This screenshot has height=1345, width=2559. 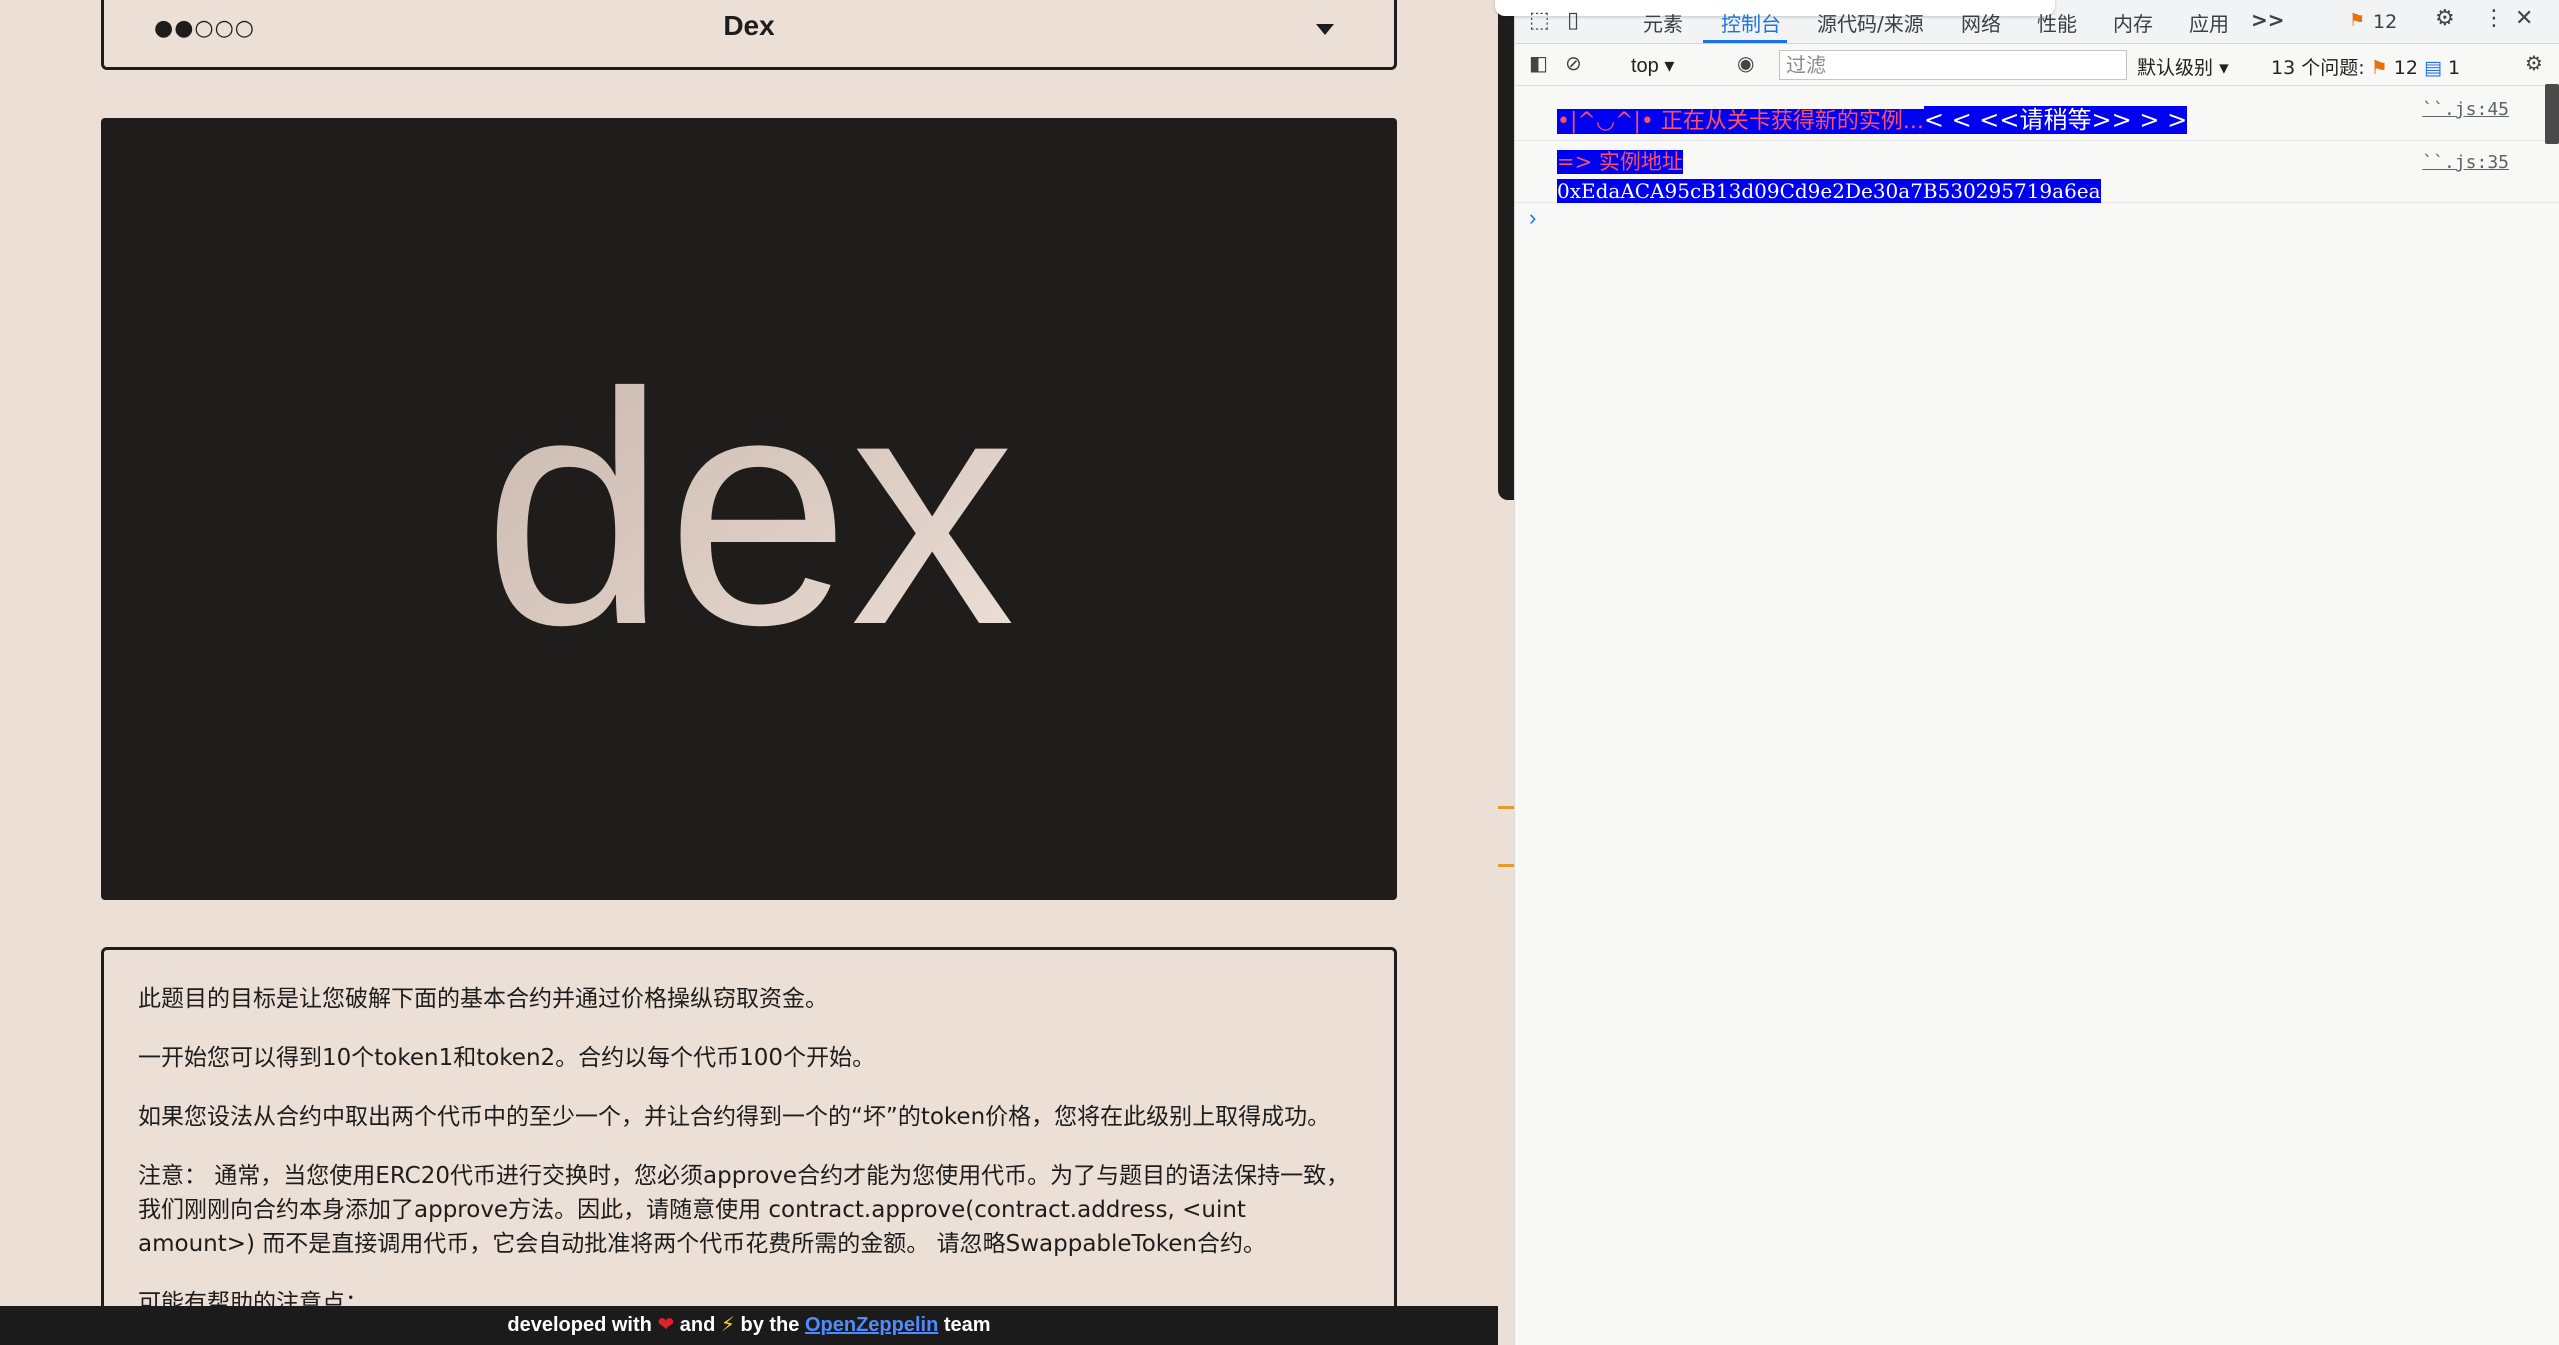 What do you see at coordinates (1538, 63) in the screenshot?
I see `sidebar-toggle-icon: ◧` at bounding box center [1538, 63].